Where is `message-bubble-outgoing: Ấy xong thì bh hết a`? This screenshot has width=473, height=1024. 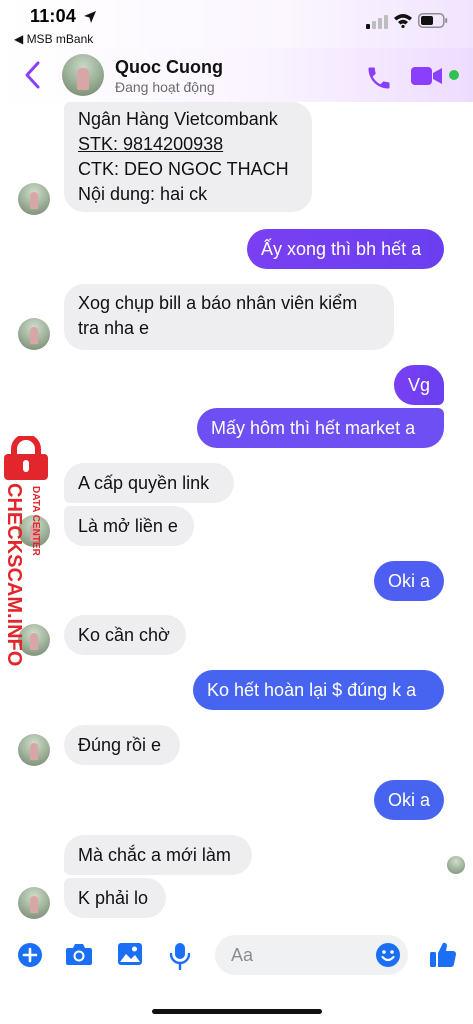
message-bubble-outgoing: Ấy xong thì bh hết a is located at coordinates (345, 249).